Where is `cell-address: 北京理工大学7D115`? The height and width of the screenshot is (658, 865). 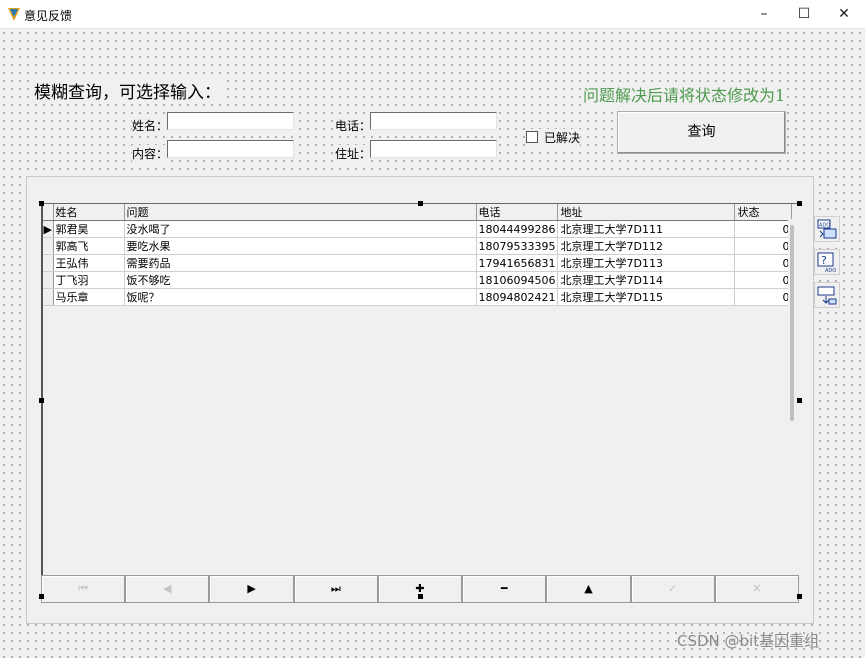
cell-address: 北京理工大学7D115 is located at coordinates (646, 297).